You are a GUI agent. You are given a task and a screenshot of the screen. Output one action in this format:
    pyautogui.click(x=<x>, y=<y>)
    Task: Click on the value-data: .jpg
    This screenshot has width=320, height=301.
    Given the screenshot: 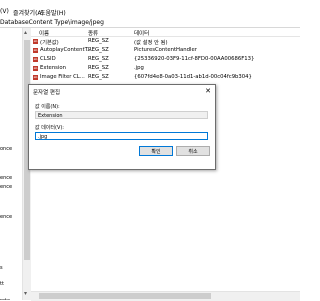 What is the action you would take?
    pyautogui.click(x=139, y=68)
    